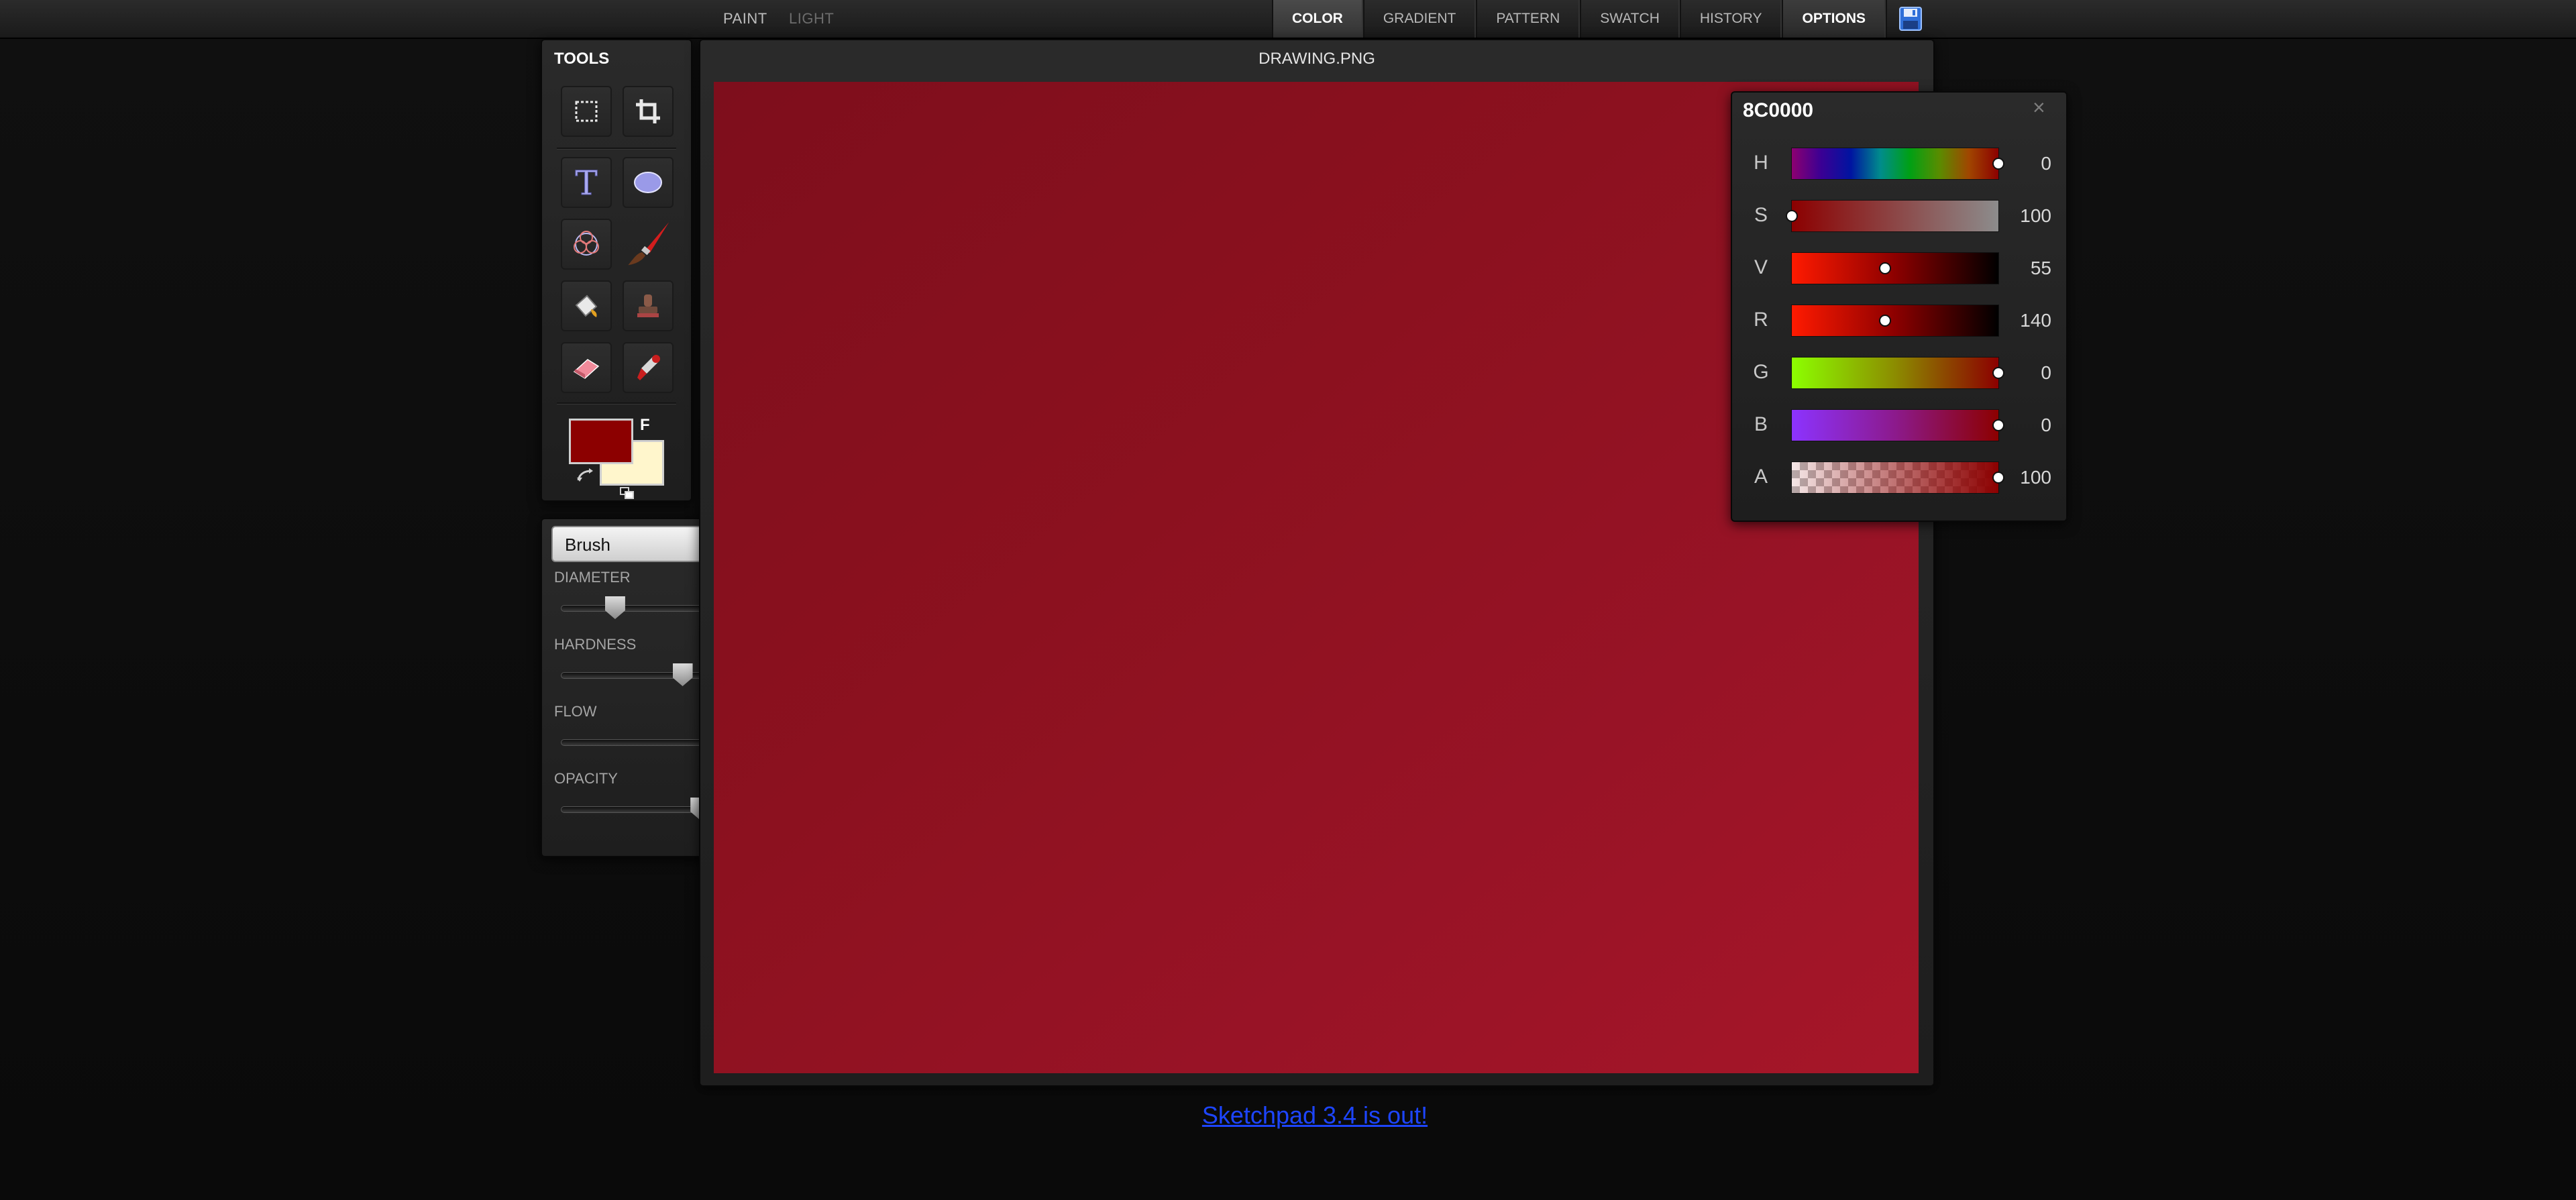 The image size is (2576, 1200). What do you see at coordinates (587, 545) in the screenshot?
I see `brush-type-label: Brush` at bounding box center [587, 545].